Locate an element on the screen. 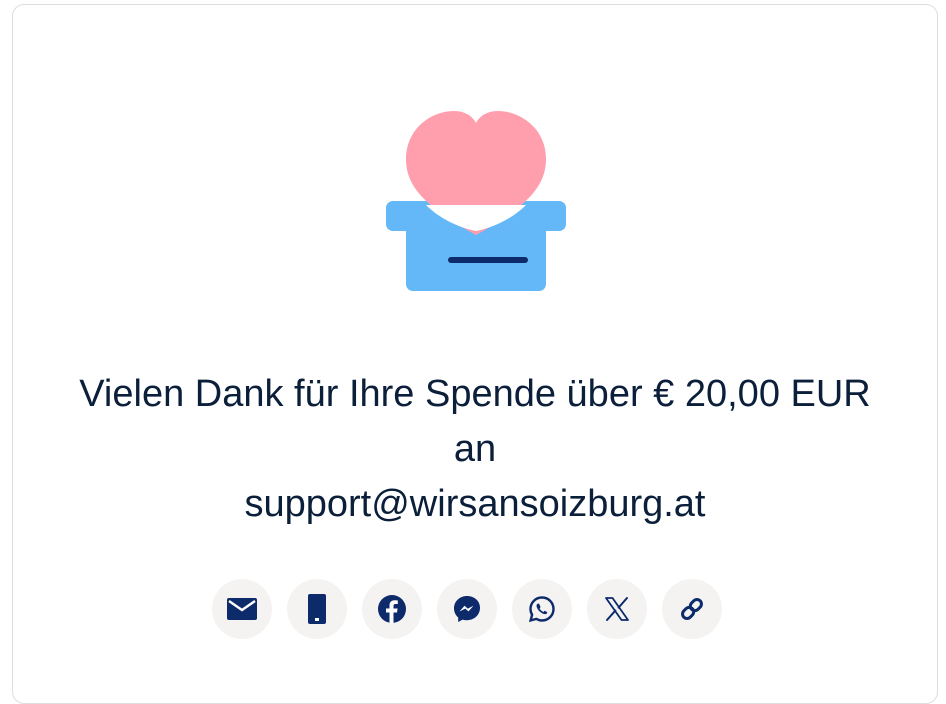  share-facebook-button is located at coordinates (392, 609).